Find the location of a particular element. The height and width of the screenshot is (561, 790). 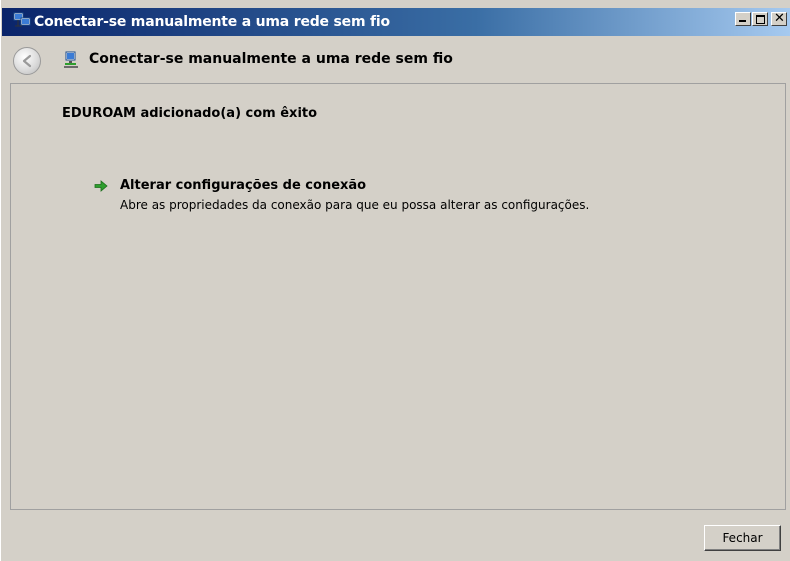

back-button is located at coordinates (27, 61).